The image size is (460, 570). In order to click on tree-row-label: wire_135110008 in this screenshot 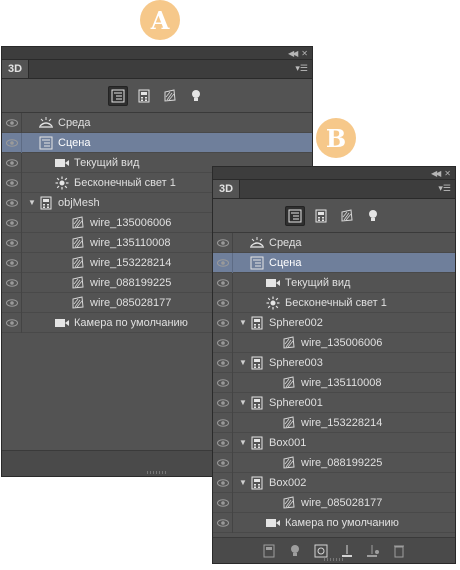, I will do `click(341, 382)`.